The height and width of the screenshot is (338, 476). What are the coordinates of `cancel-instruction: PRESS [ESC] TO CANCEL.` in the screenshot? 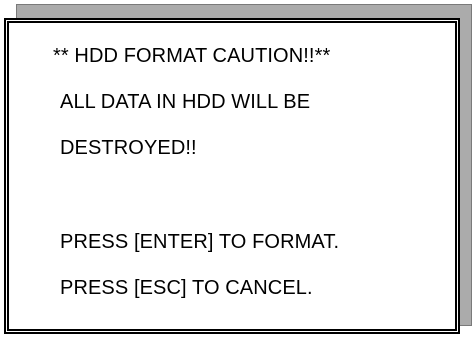 It's located at (186, 288).